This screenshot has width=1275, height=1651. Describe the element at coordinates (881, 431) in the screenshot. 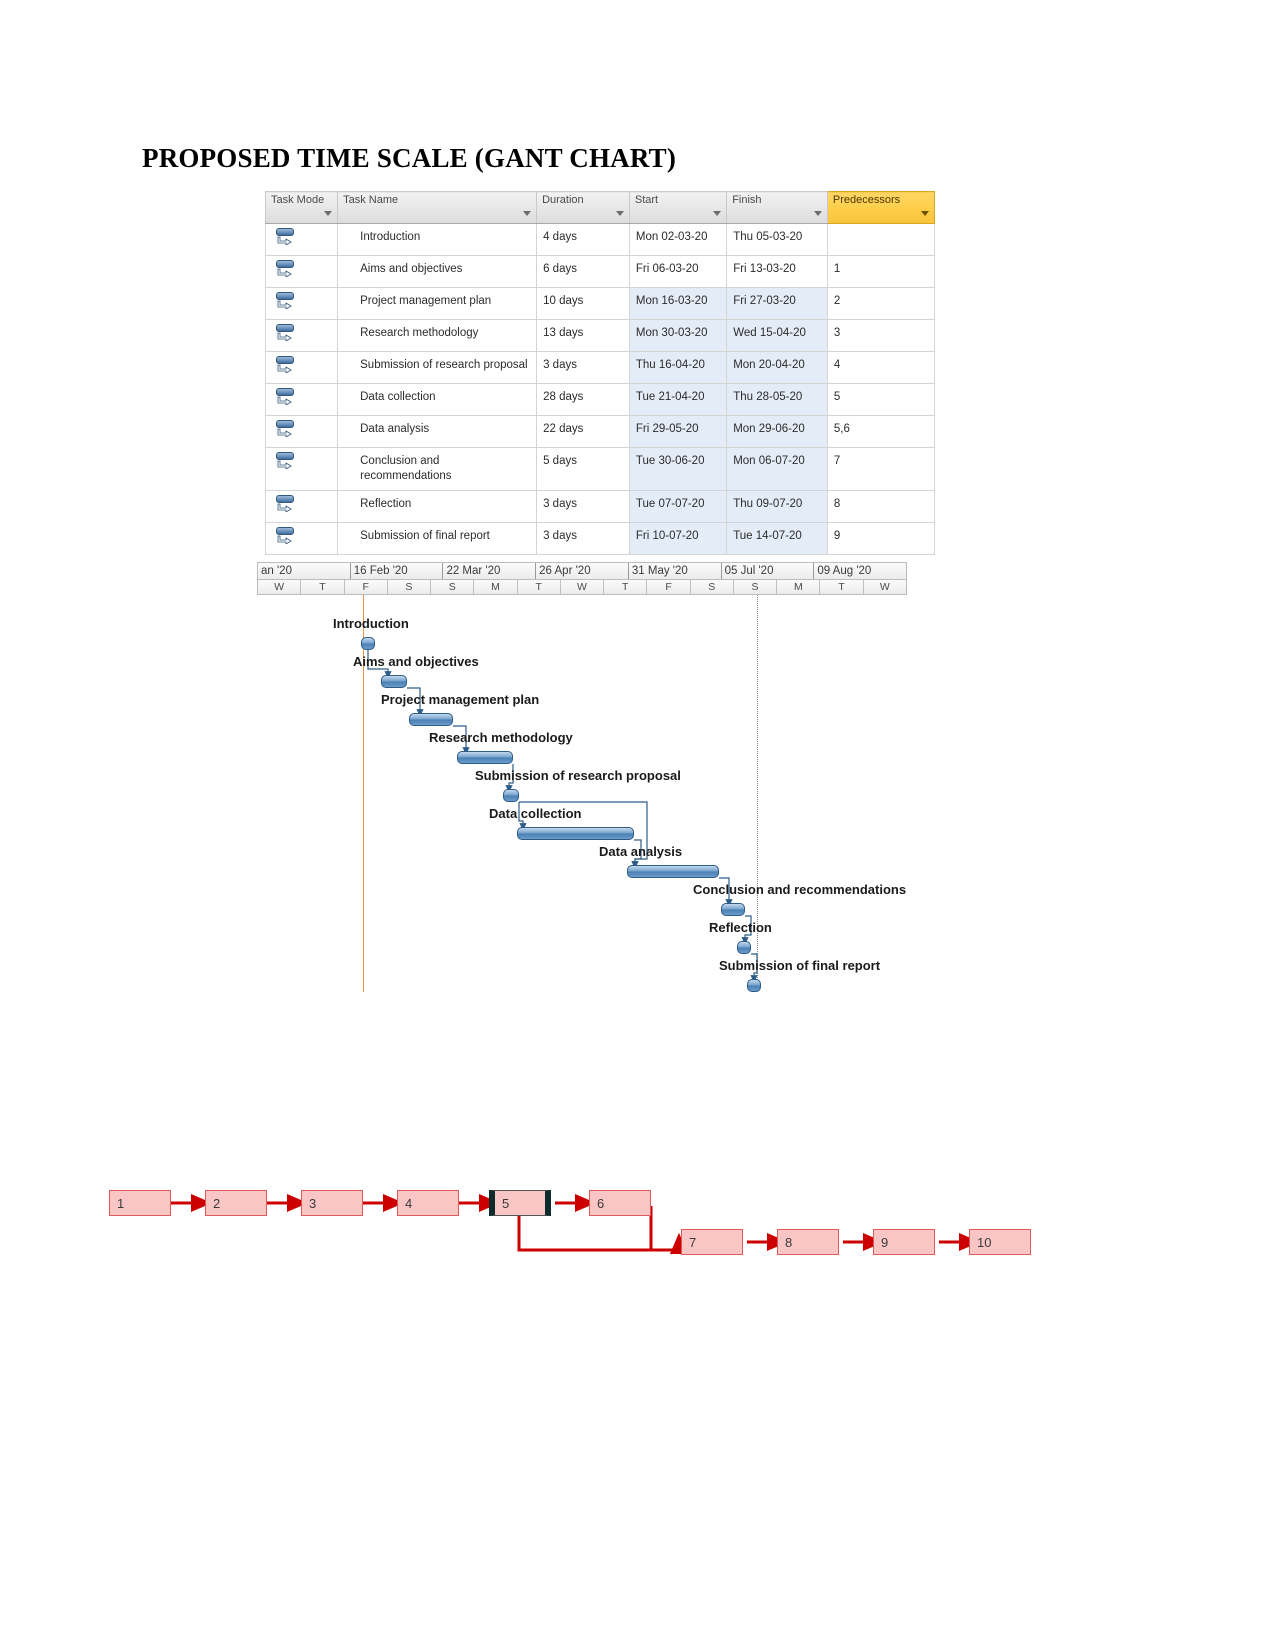

I see `cell-predecessors: 5,6` at that location.